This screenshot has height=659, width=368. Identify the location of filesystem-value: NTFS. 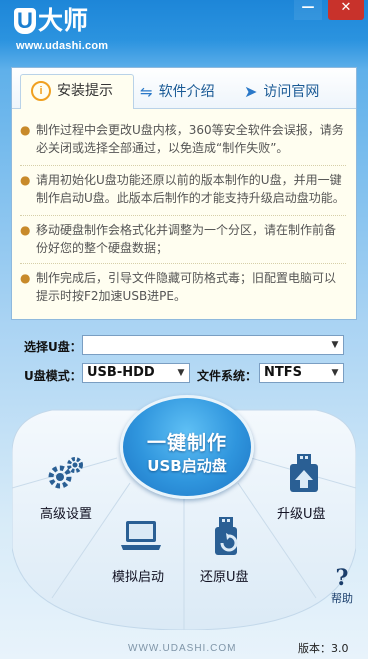
(283, 372).